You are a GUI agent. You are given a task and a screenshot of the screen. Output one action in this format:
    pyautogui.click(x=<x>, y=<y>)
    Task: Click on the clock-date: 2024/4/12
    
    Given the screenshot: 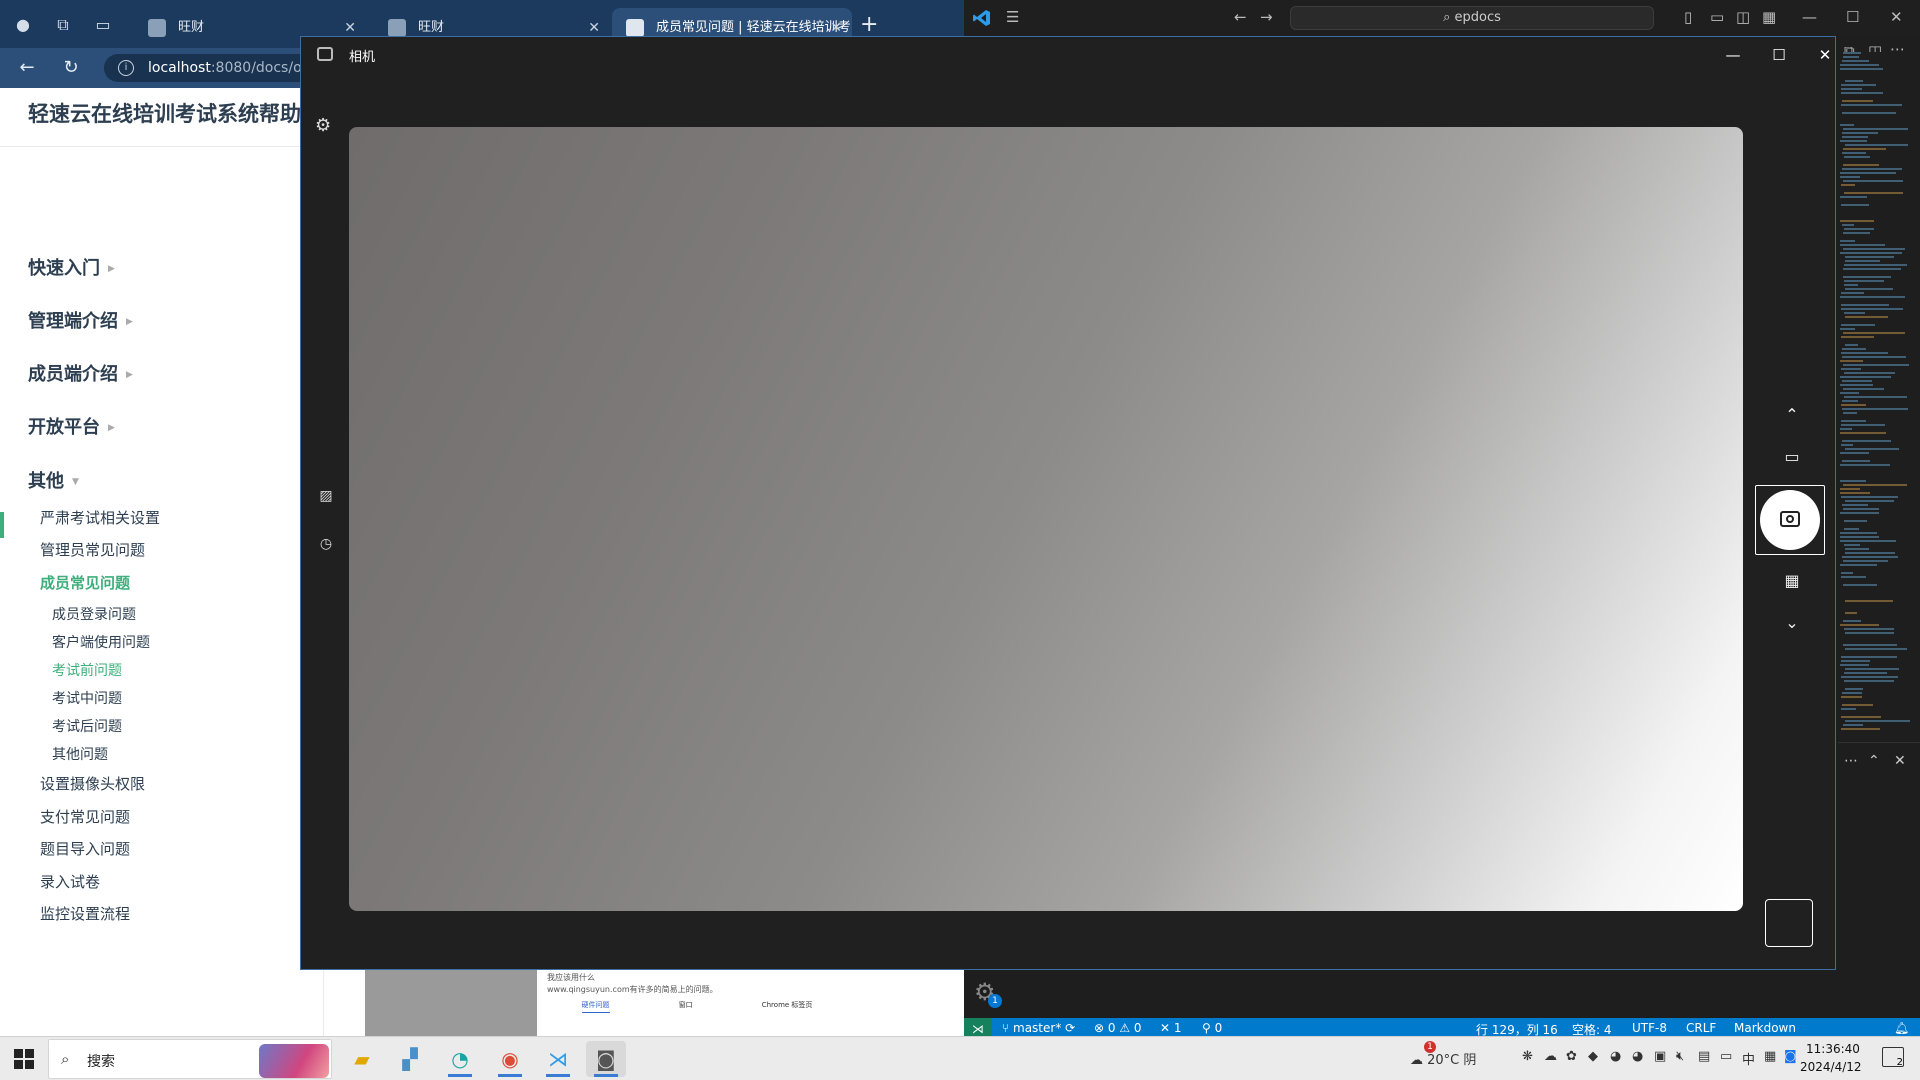 What is the action you would take?
    pyautogui.click(x=1831, y=1067)
    